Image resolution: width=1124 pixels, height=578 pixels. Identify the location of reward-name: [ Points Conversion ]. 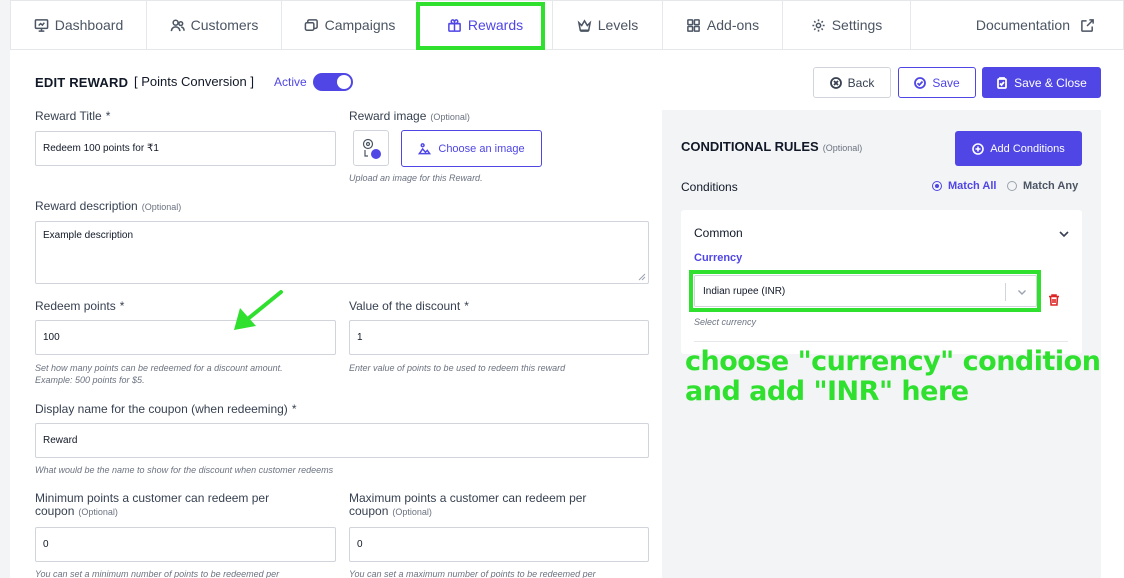
(194, 81).